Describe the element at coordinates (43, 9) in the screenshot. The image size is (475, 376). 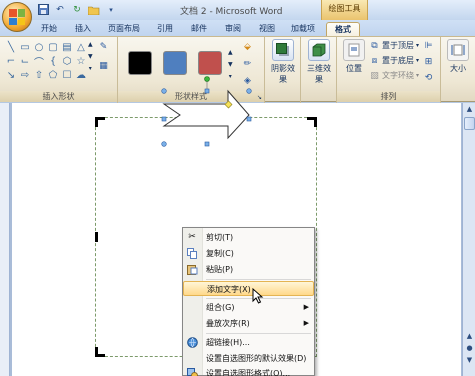
I see `save-icon` at that location.